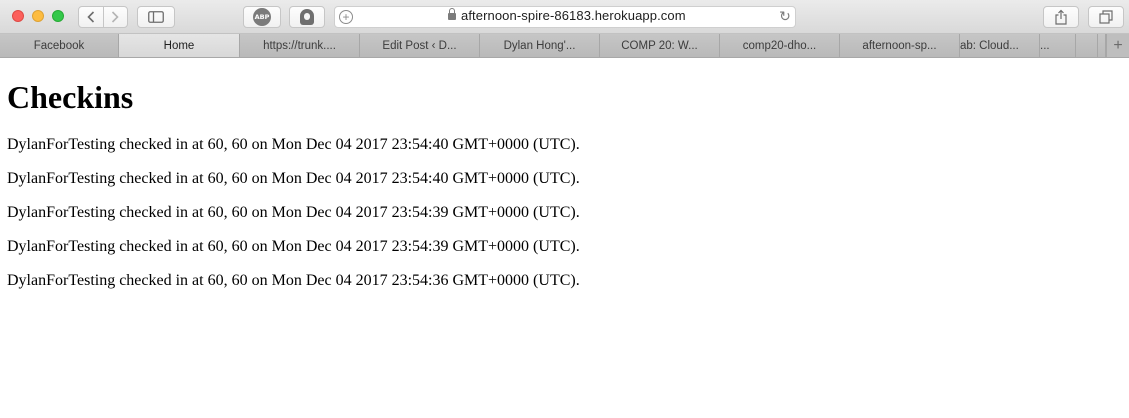  I want to click on tabs-icon, so click(1106, 17).